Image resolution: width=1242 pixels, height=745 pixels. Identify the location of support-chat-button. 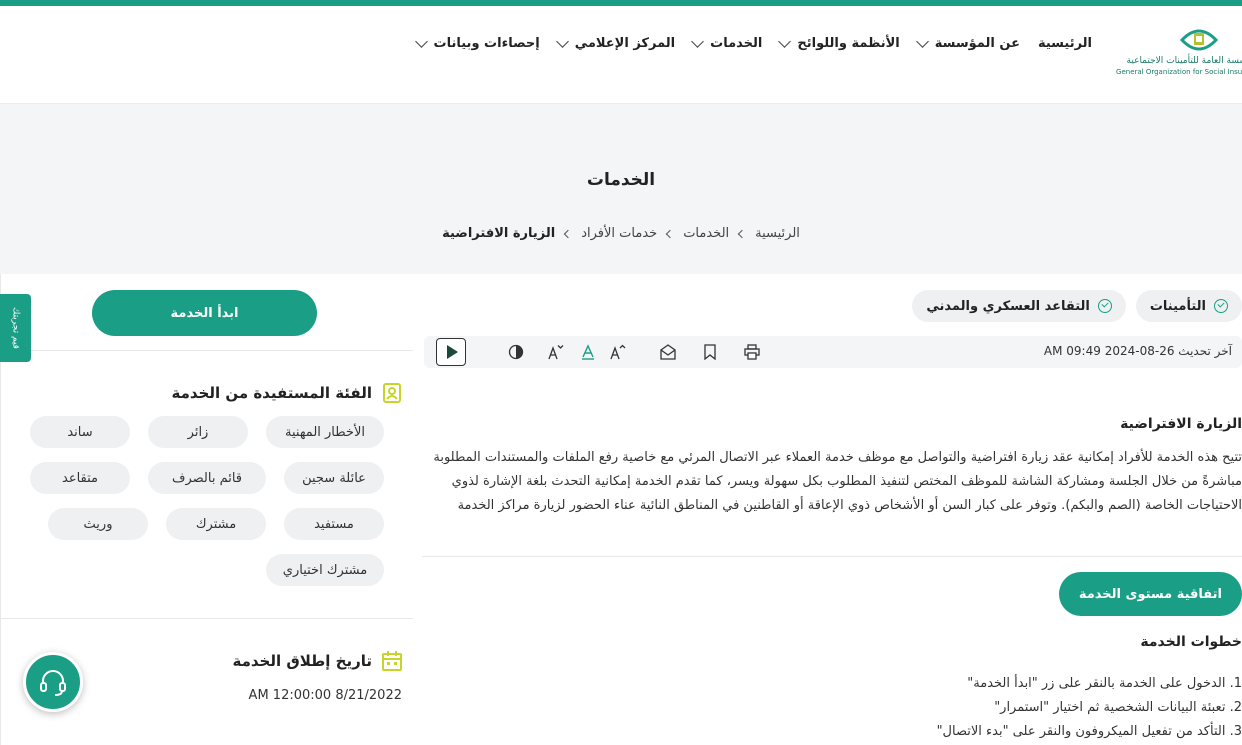
(53, 682).